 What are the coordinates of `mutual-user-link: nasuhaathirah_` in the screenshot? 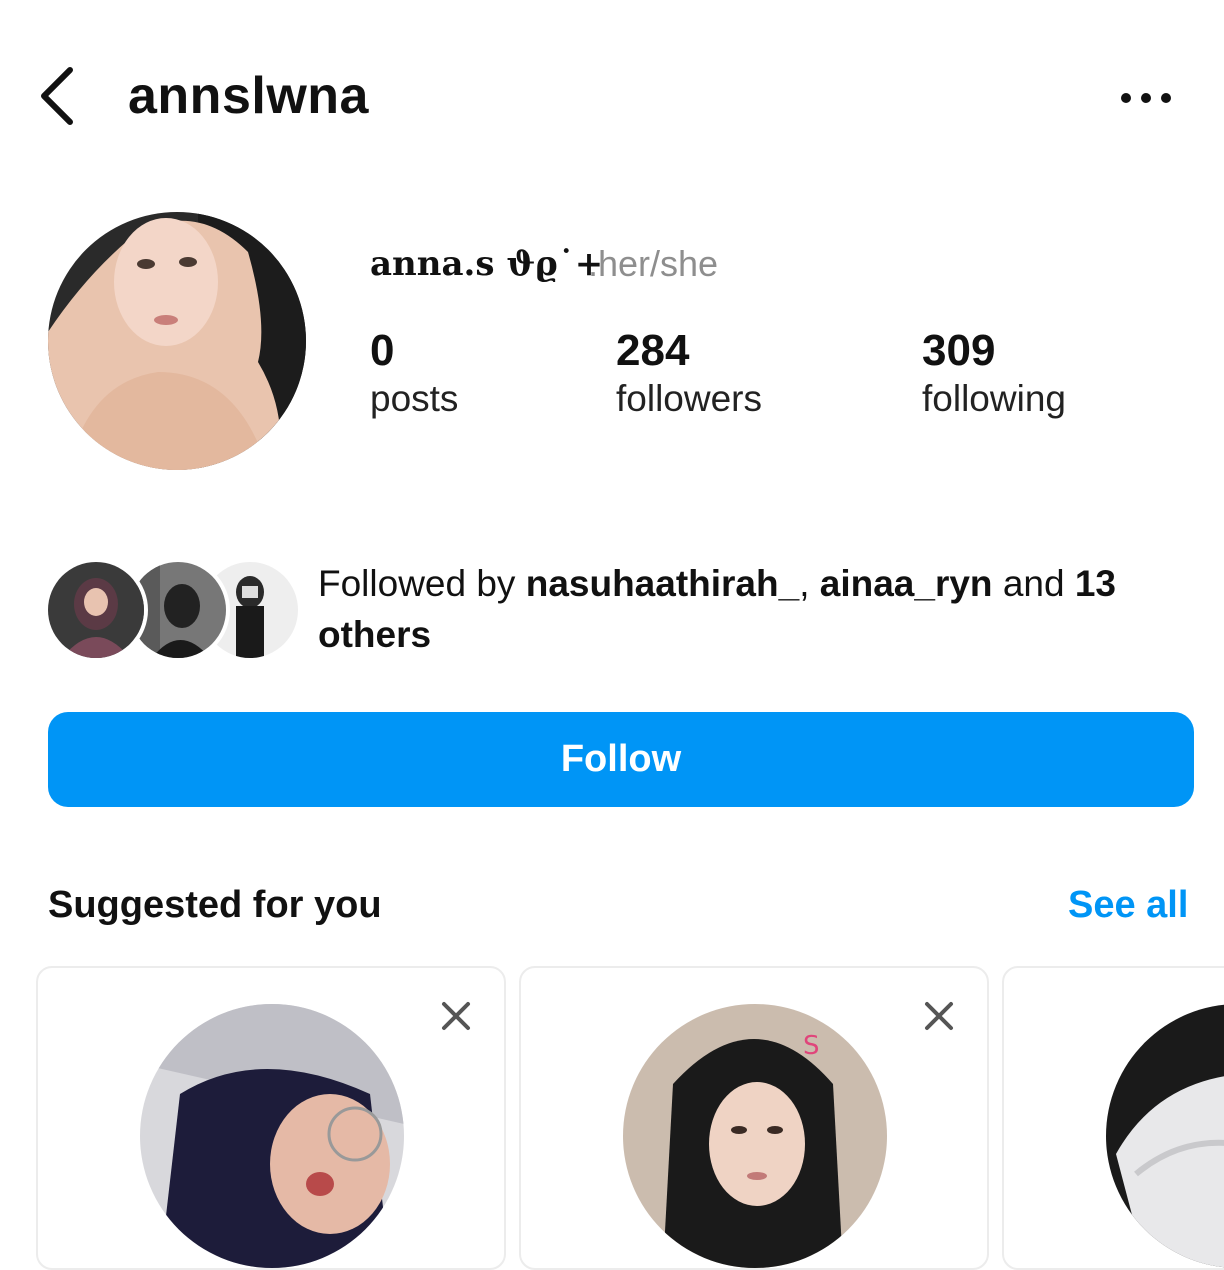 It's located at (662, 583).